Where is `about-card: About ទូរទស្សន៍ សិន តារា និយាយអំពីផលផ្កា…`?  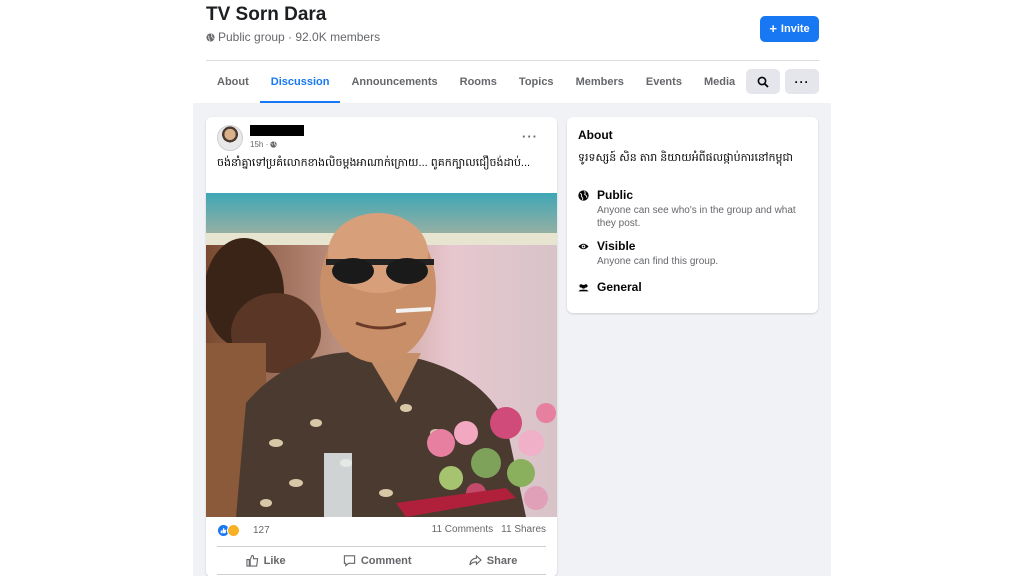
about-card: About ទូរទស្សន៍ សិន តារា និយាយអំពីផលផ្កា… is located at coordinates (692, 215).